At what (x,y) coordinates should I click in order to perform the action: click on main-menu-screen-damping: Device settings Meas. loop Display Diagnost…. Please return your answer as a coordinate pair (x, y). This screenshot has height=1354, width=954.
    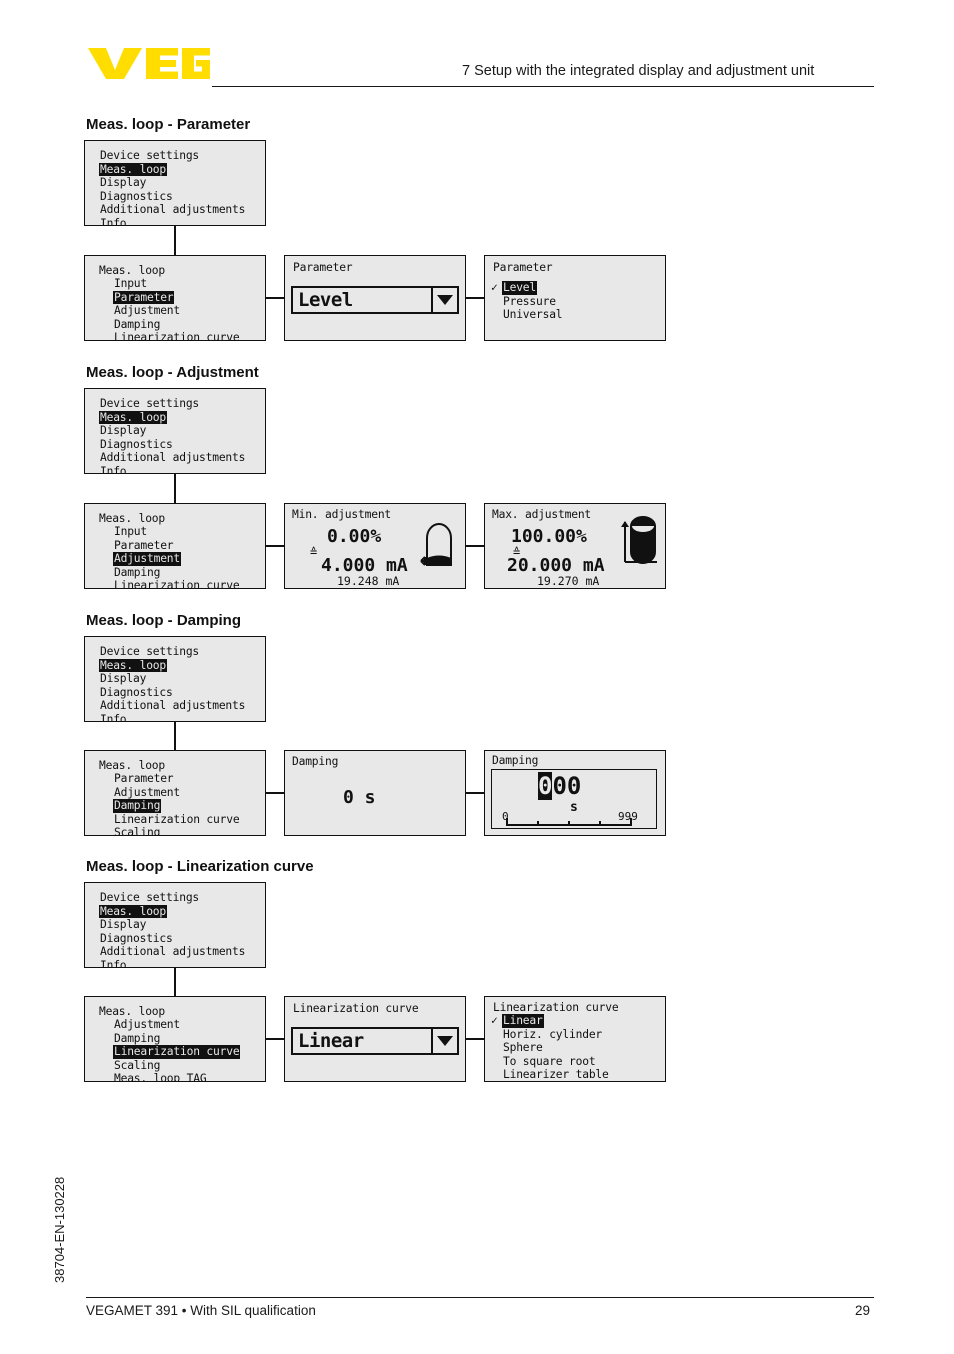
    Looking at the image, I should click on (175, 679).